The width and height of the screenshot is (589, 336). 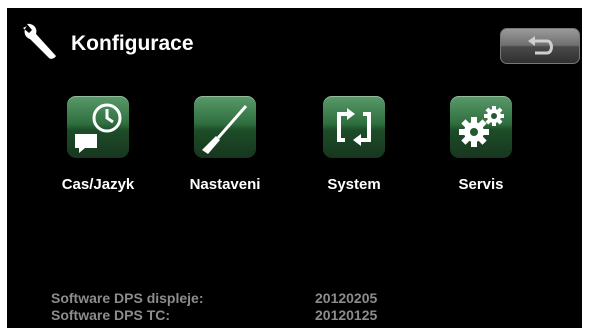 What do you see at coordinates (354, 127) in the screenshot?
I see `refresh-arrows-icon` at bounding box center [354, 127].